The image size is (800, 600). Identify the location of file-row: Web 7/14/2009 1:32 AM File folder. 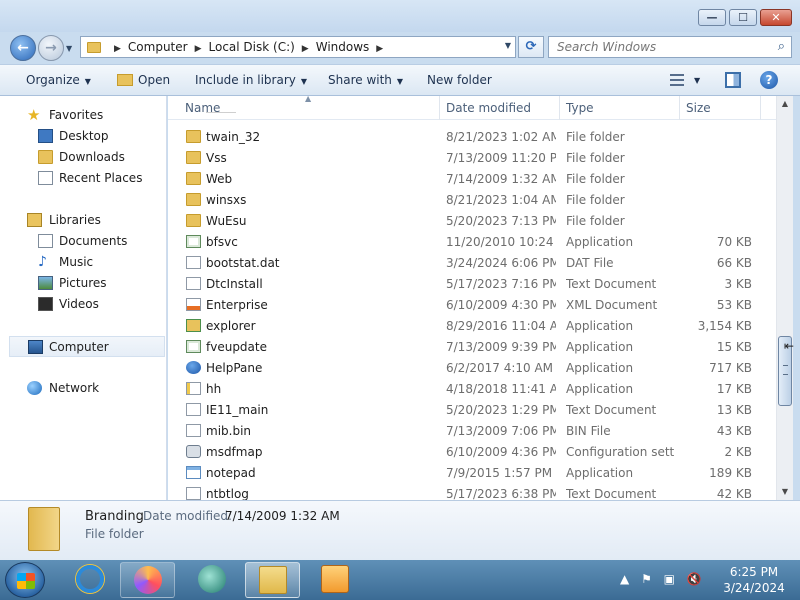
(472, 178).